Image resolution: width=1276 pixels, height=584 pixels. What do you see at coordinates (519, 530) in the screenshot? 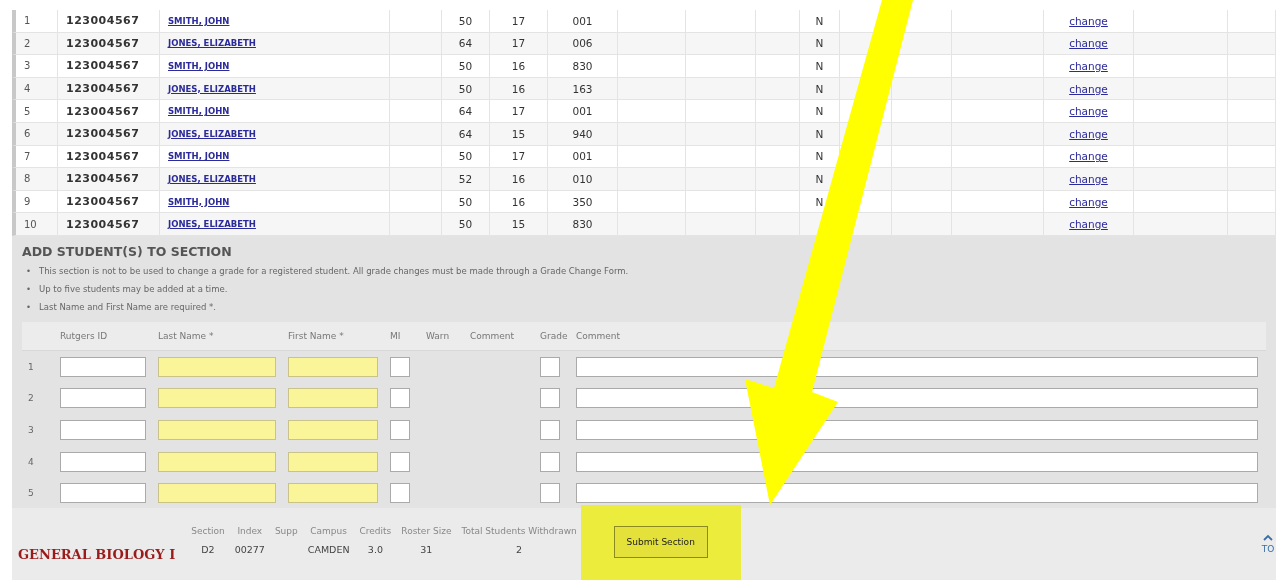
I see `field-label: Total Students Withdrawn` at bounding box center [519, 530].